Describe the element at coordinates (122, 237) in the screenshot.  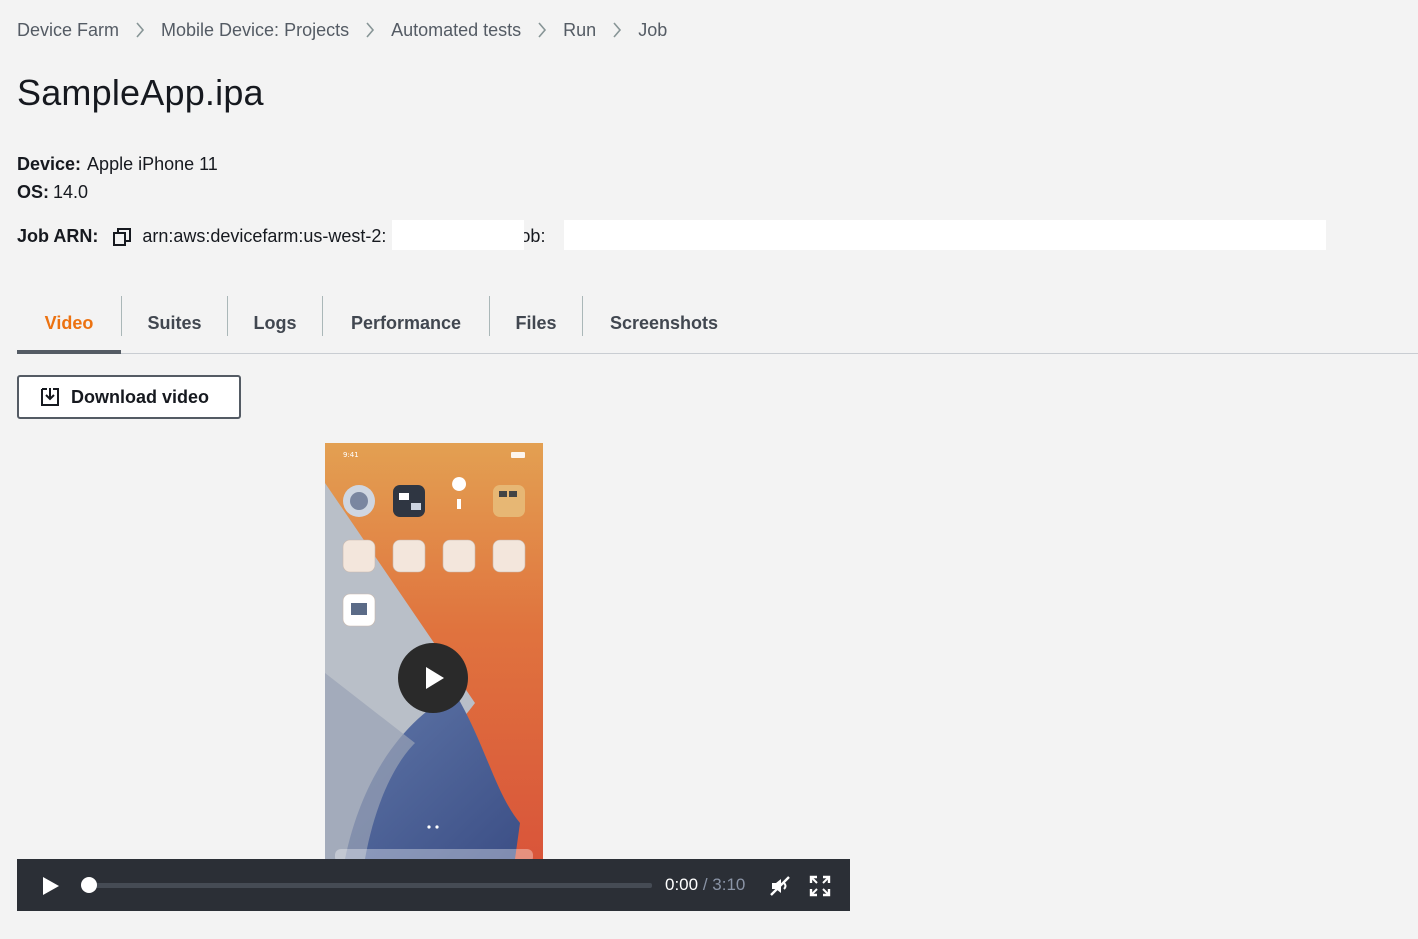
I see `copy-icon` at that location.